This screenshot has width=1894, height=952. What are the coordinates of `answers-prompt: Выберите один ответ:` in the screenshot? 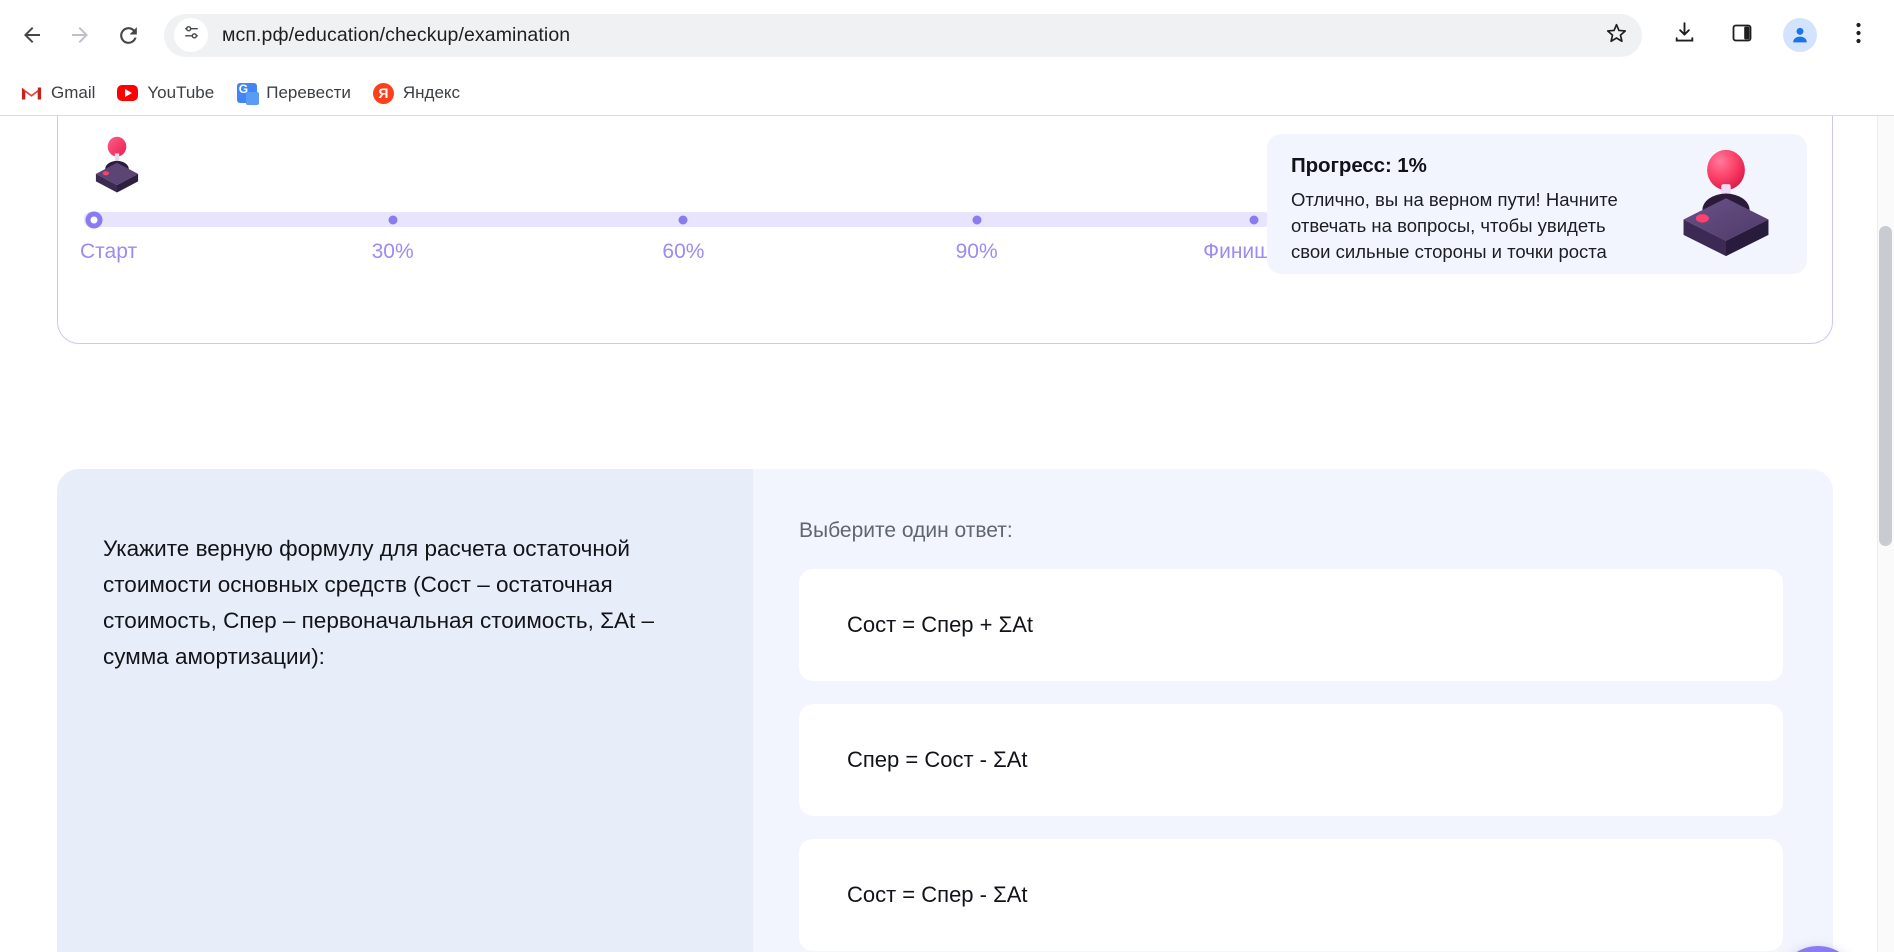 It's located at (906, 530).